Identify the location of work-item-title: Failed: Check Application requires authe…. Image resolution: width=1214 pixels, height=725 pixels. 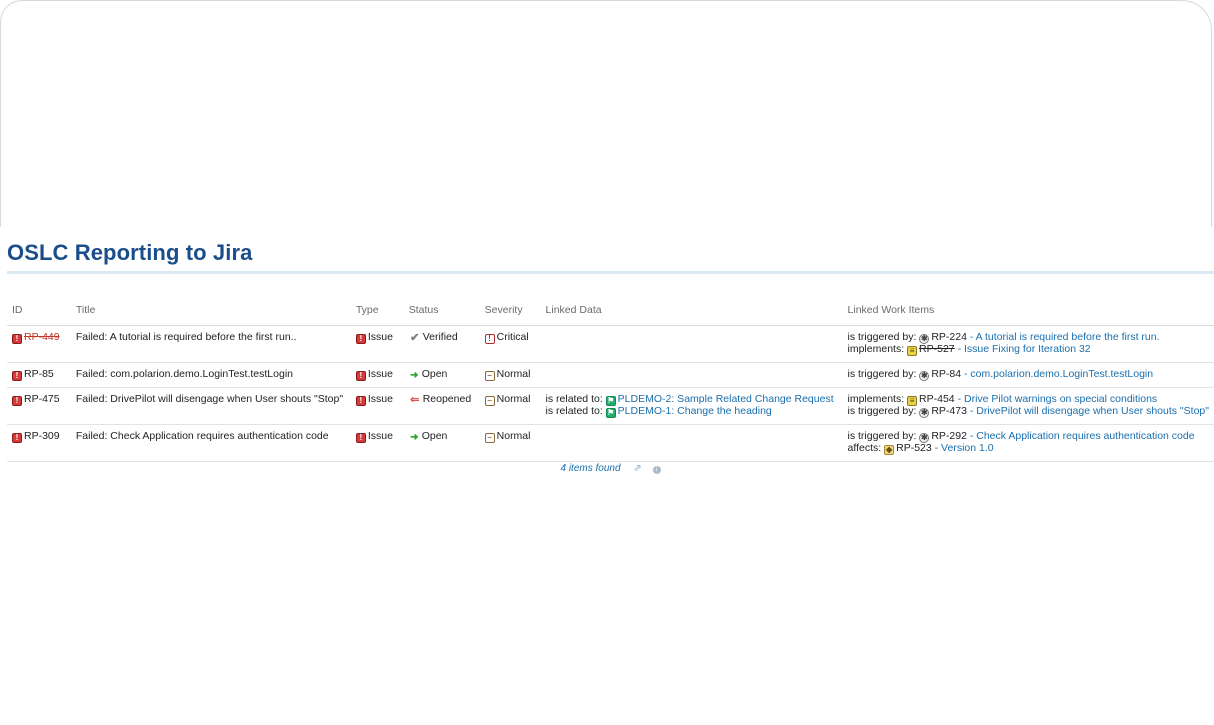
(210, 443).